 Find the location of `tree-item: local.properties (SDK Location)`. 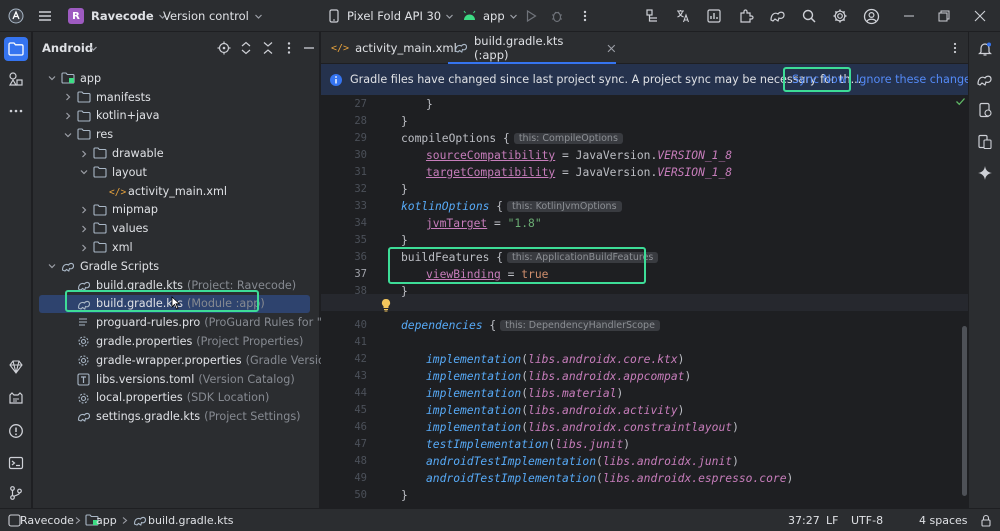

tree-item: local.properties (SDK Location) is located at coordinates (176, 398).